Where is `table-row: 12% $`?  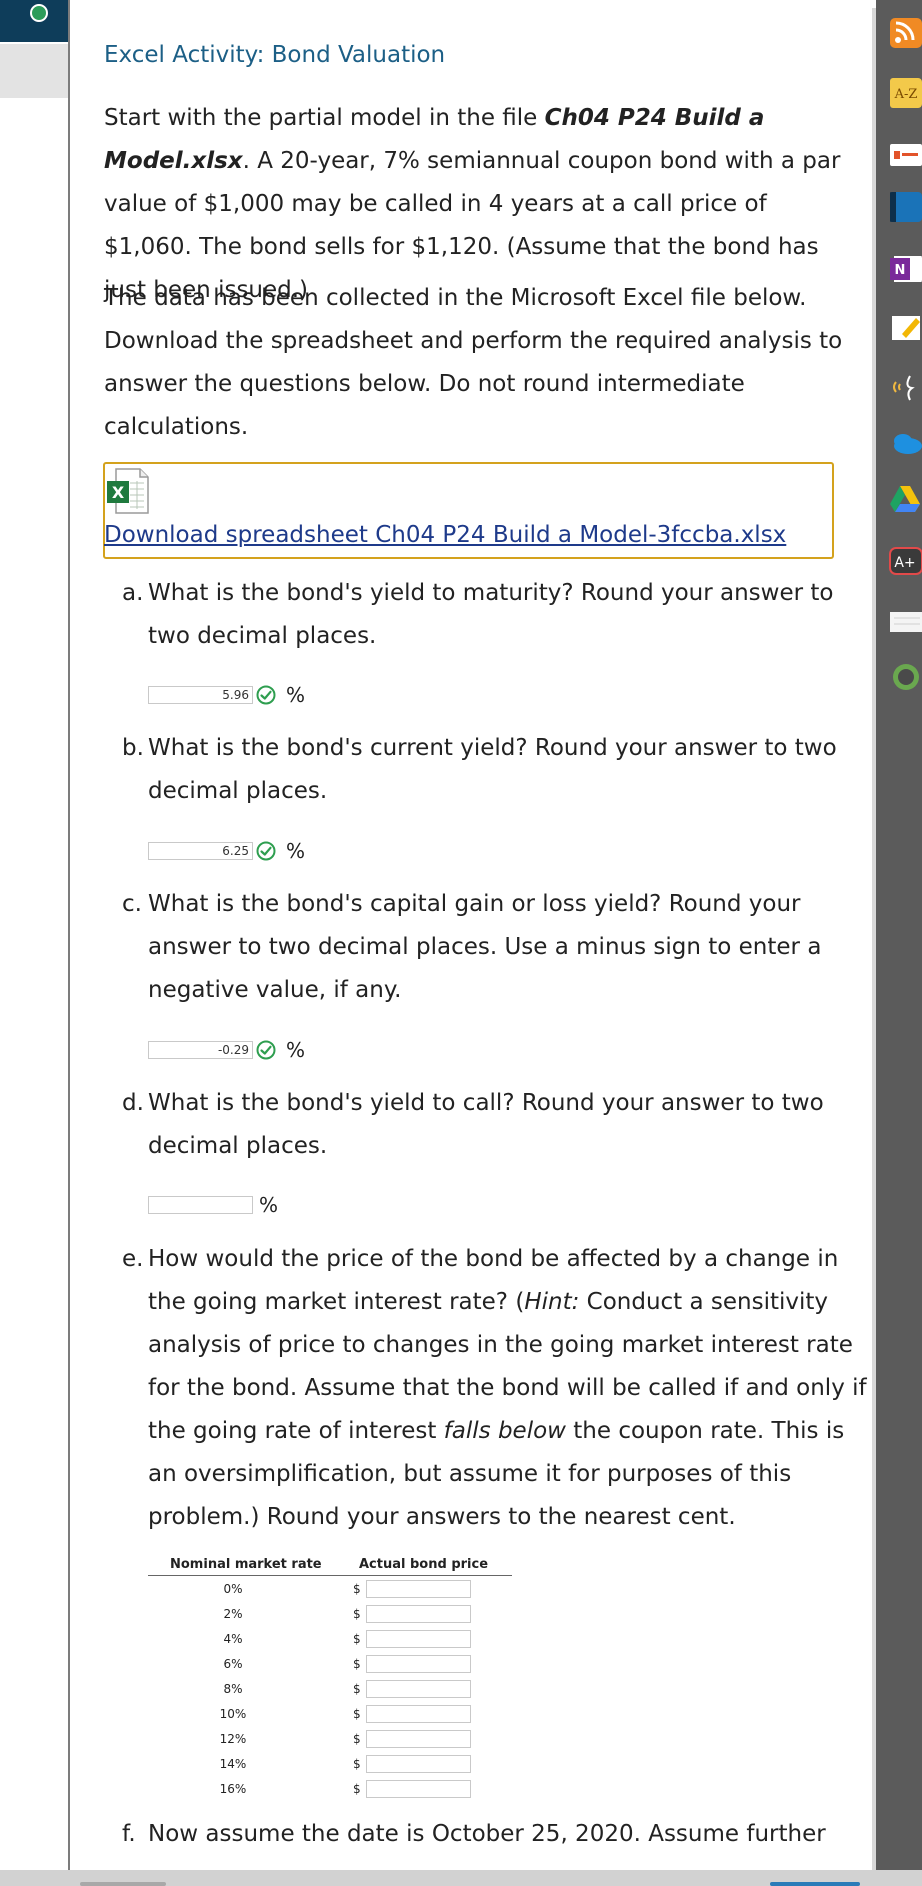
table-row: 12% $ is located at coordinates (330, 1738).